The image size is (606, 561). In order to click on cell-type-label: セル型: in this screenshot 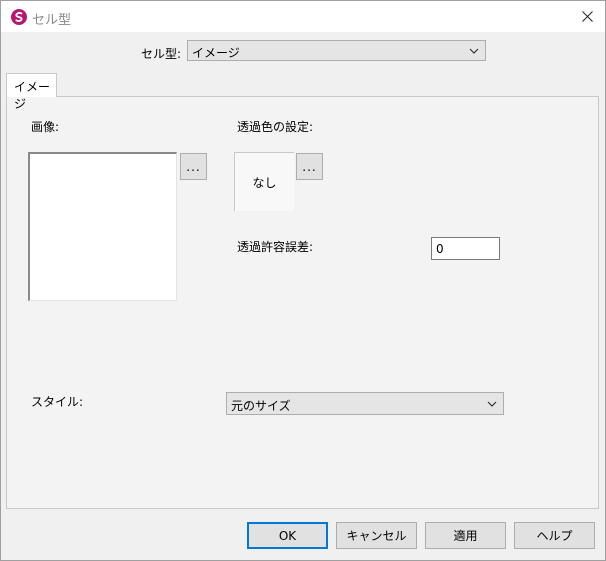, I will do `click(161, 54)`.